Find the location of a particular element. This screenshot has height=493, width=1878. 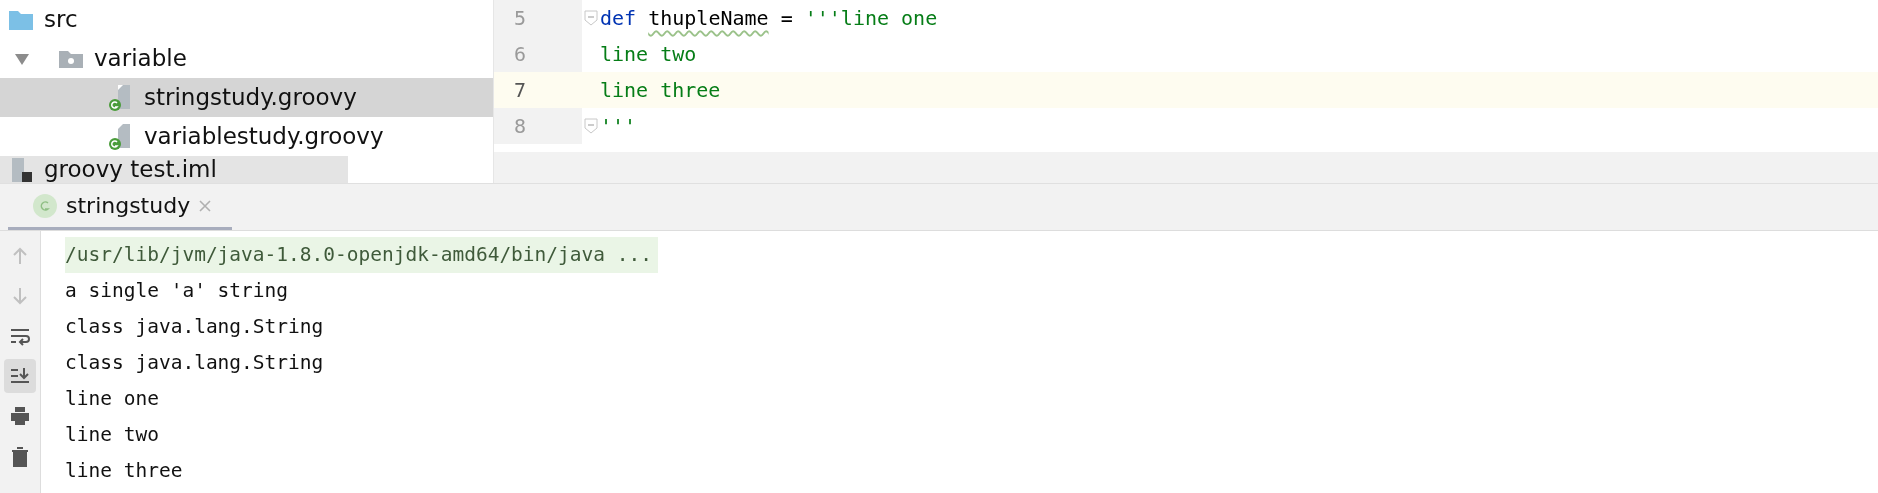

file-name: groovy test.iml is located at coordinates (130, 169).